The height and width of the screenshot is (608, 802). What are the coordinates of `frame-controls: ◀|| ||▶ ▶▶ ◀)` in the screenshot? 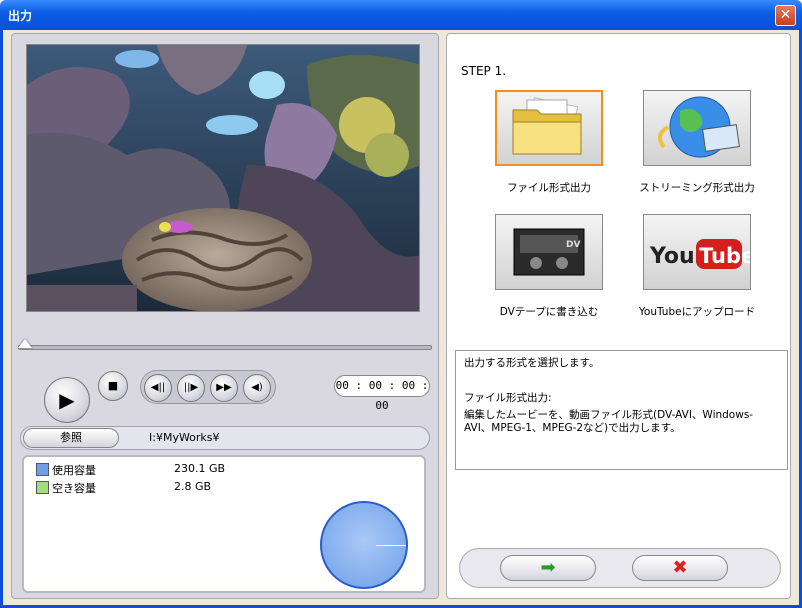 It's located at (208, 387).